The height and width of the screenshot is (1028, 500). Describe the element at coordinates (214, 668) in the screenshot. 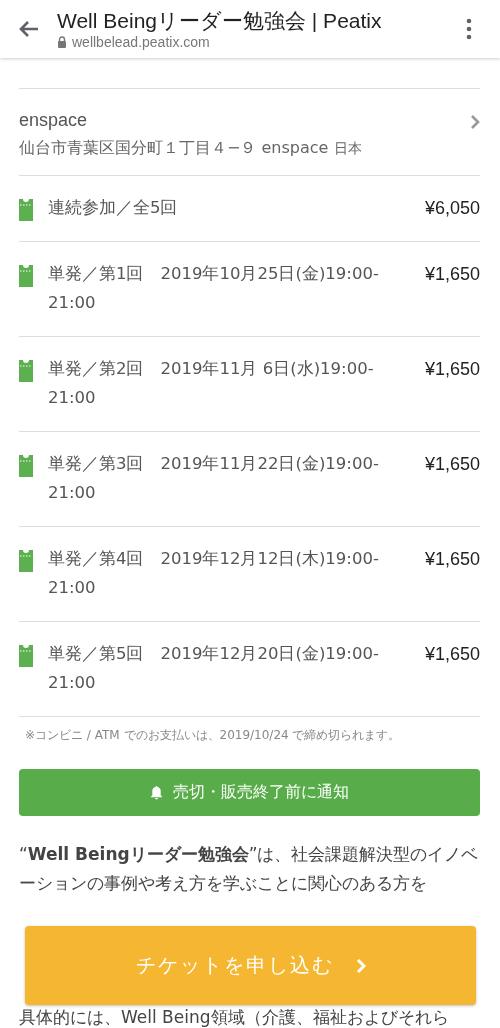

I see `ticket-name: 単発／第5回 2019年12月20日(金)19:00-21:00` at that location.